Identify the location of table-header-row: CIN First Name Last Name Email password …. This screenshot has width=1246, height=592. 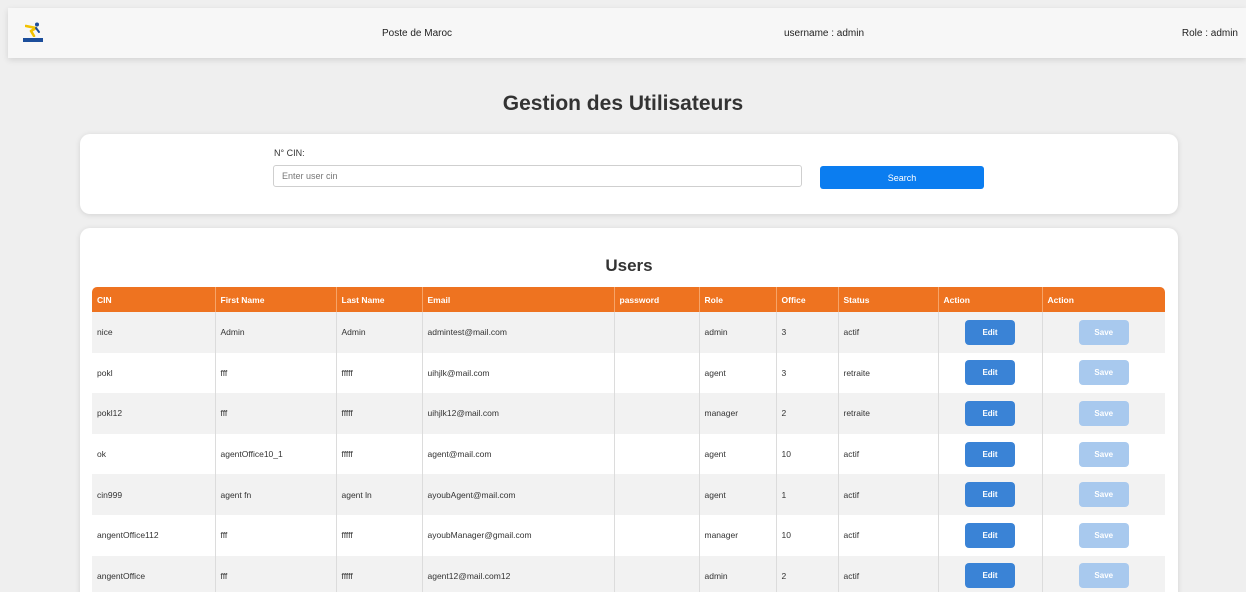
(628, 299).